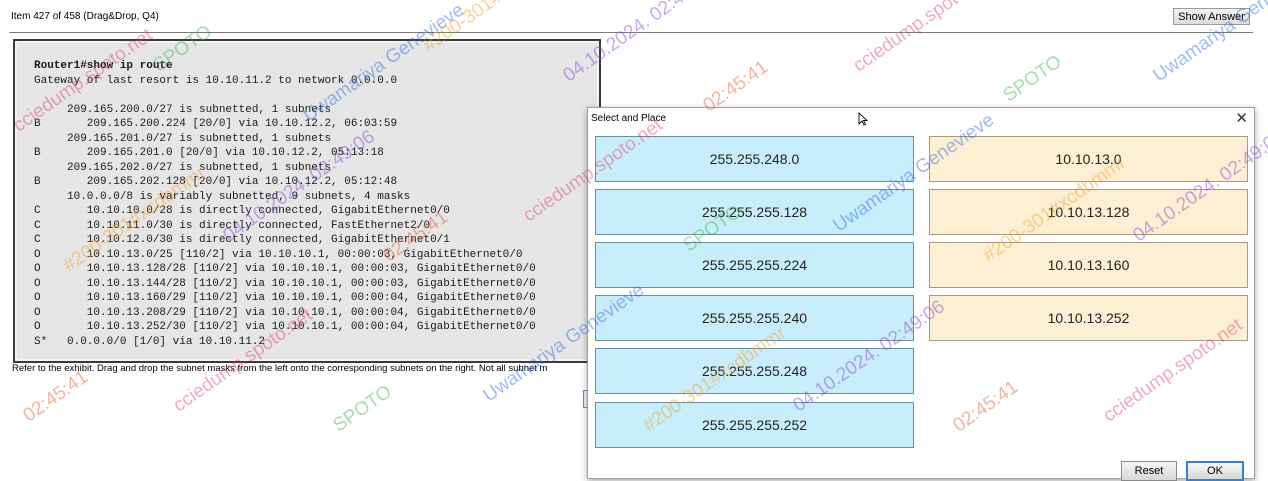 Image resolution: width=1268 pixels, height=481 pixels. I want to click on cli-line, so click(285, 95).